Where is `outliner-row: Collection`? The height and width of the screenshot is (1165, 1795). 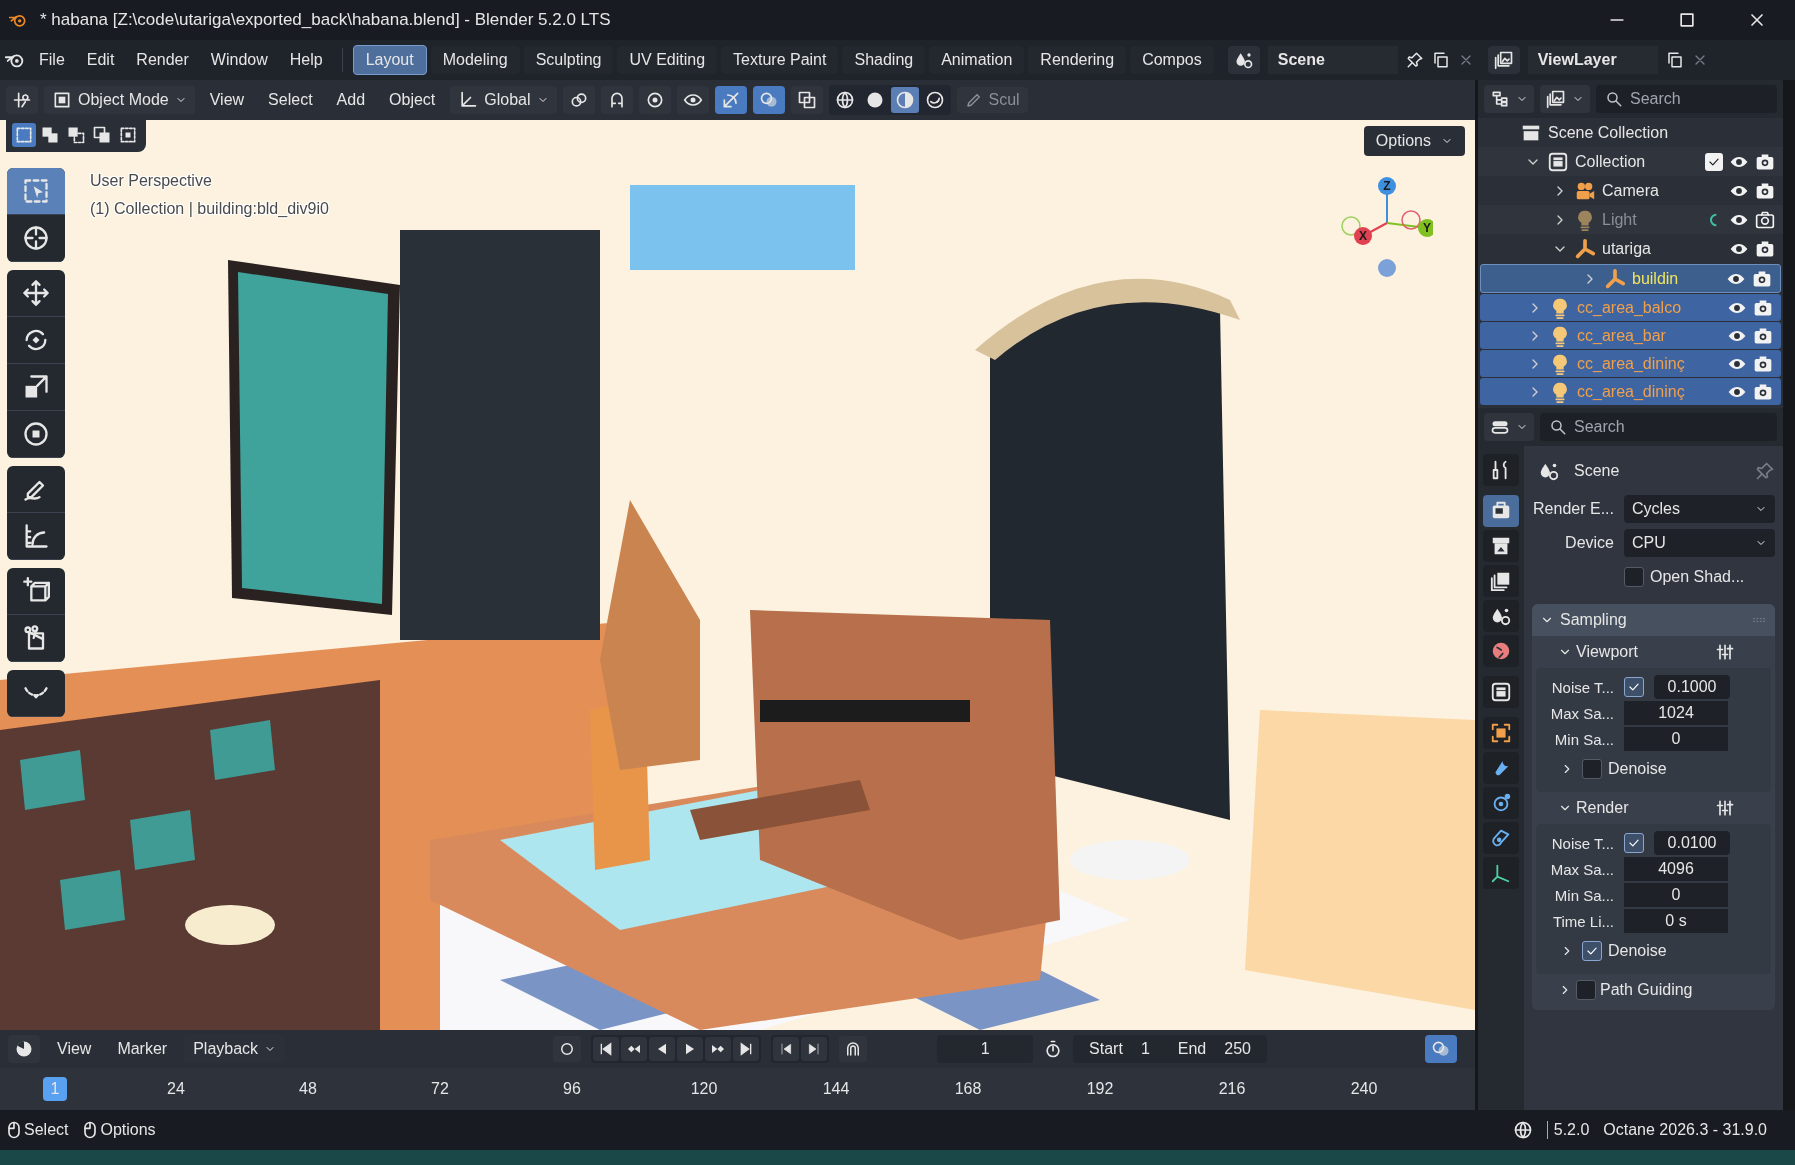 outliner-row: Collection is located at coordinates (1630, 161).